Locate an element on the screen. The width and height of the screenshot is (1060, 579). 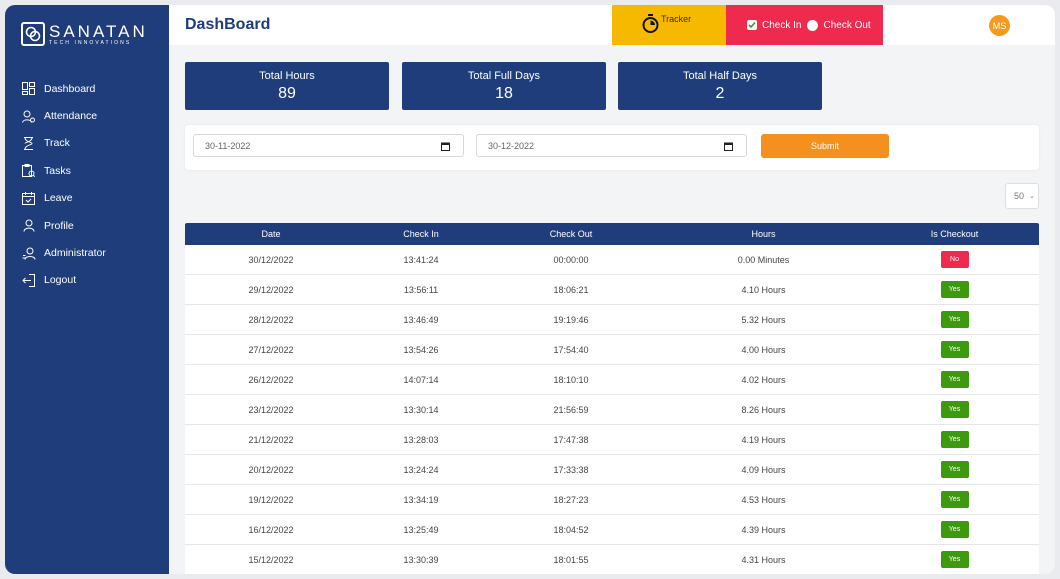
row-hours: 4.02 Hours is located at coordinates (763, 379).